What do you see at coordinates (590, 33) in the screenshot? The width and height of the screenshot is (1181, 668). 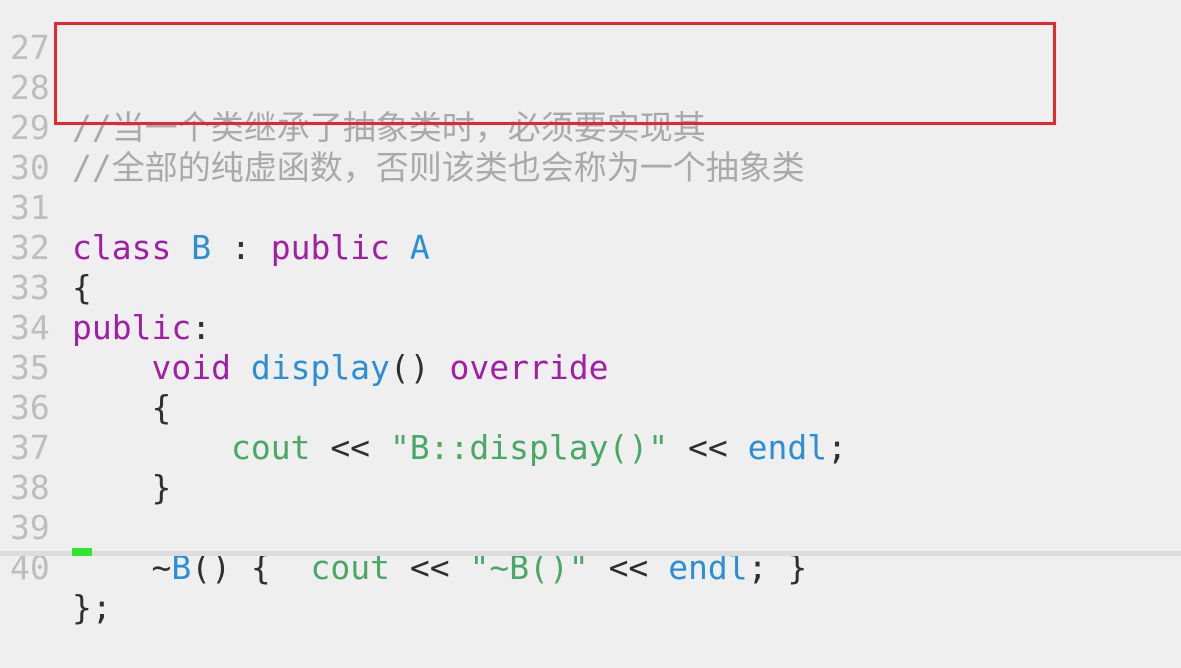 I see `code-line-27: 27` at bounding box center [590, 33].